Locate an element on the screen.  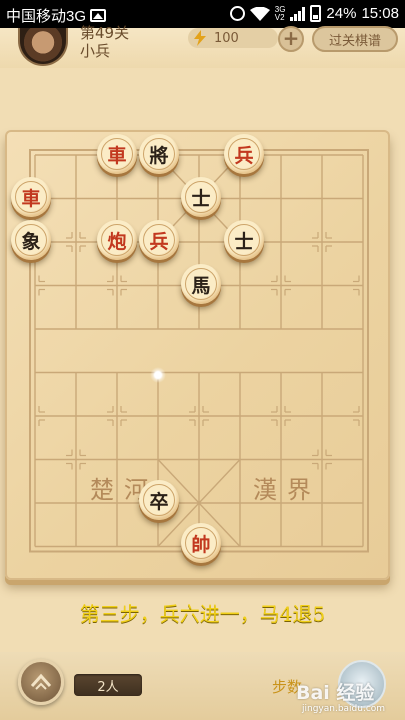
piece-black-horse: 馬 is located at coordinates (201, 284).